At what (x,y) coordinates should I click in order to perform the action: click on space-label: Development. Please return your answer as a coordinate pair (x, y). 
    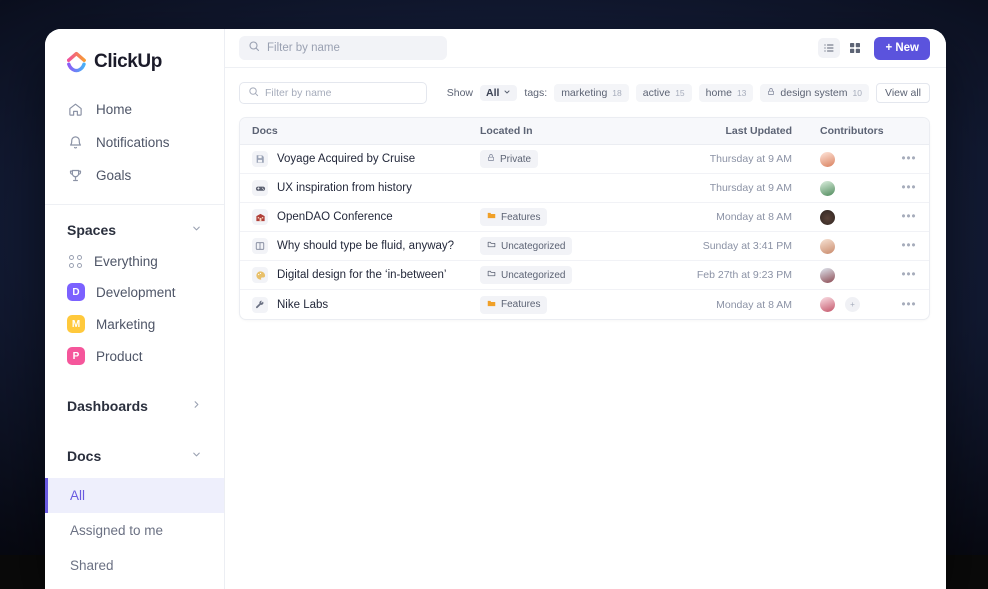
    Looking at the image, I should click on (136, 292).